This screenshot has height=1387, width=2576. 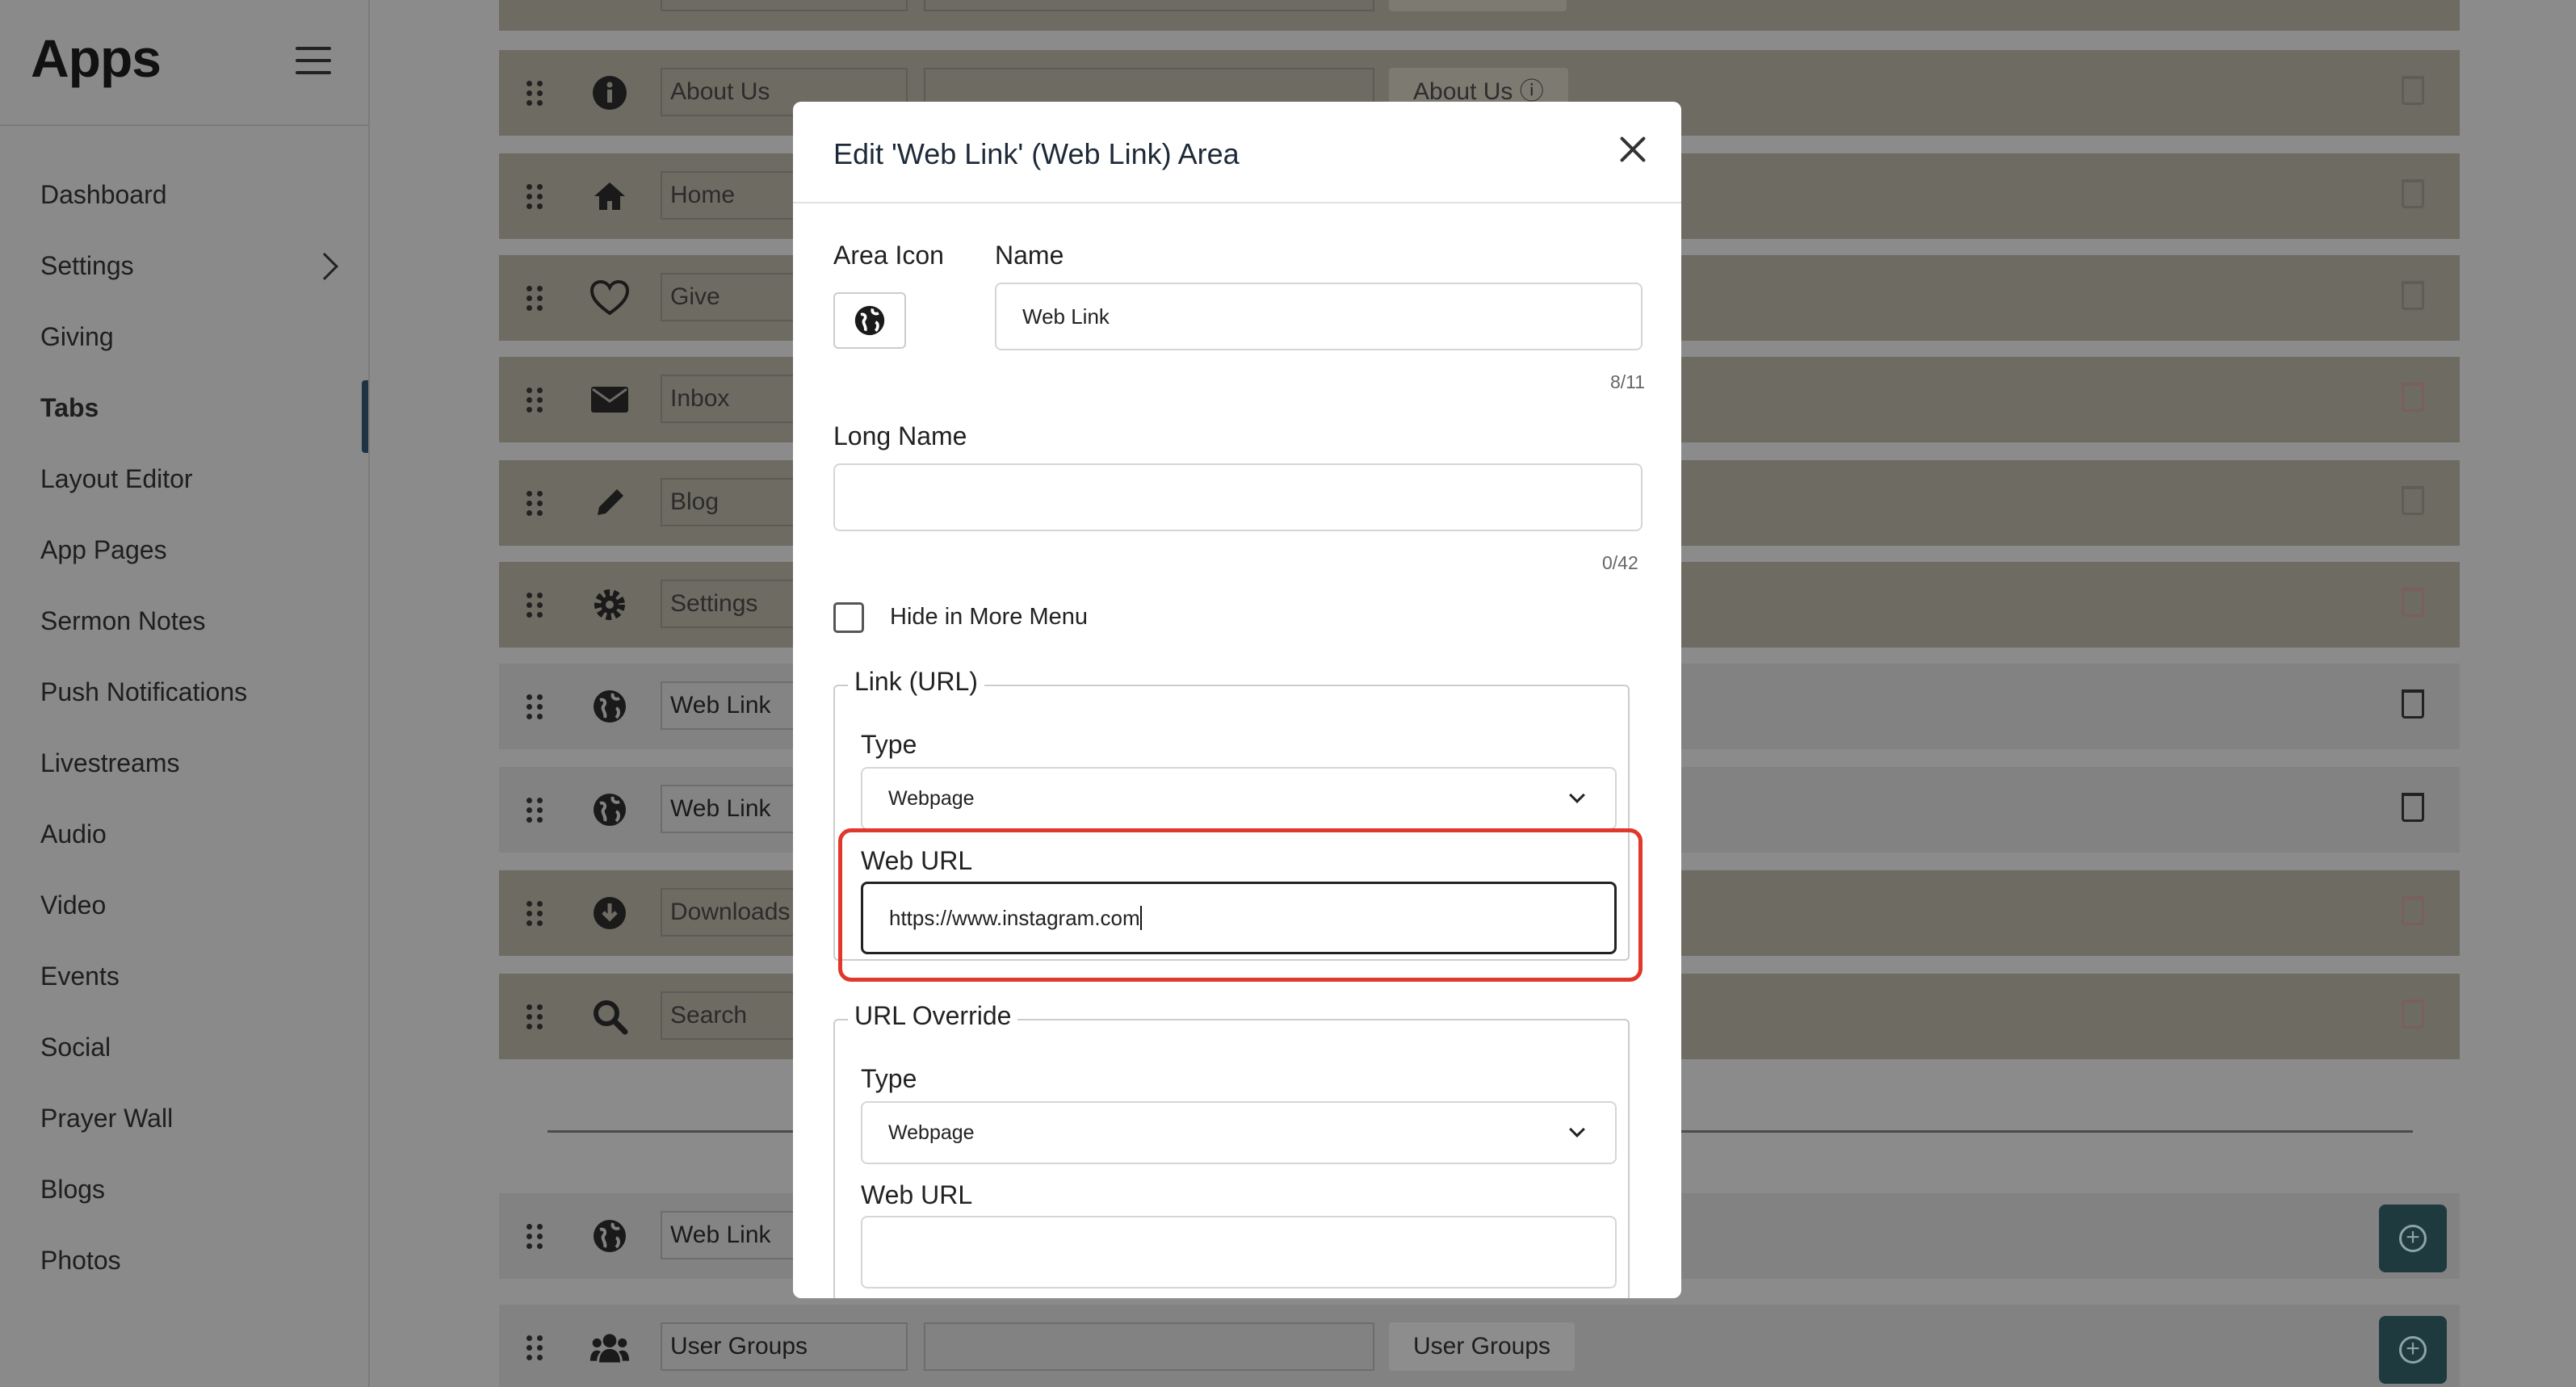 I want to click on hide-in-more-menu-checkbox, so click(x=848, y=618).